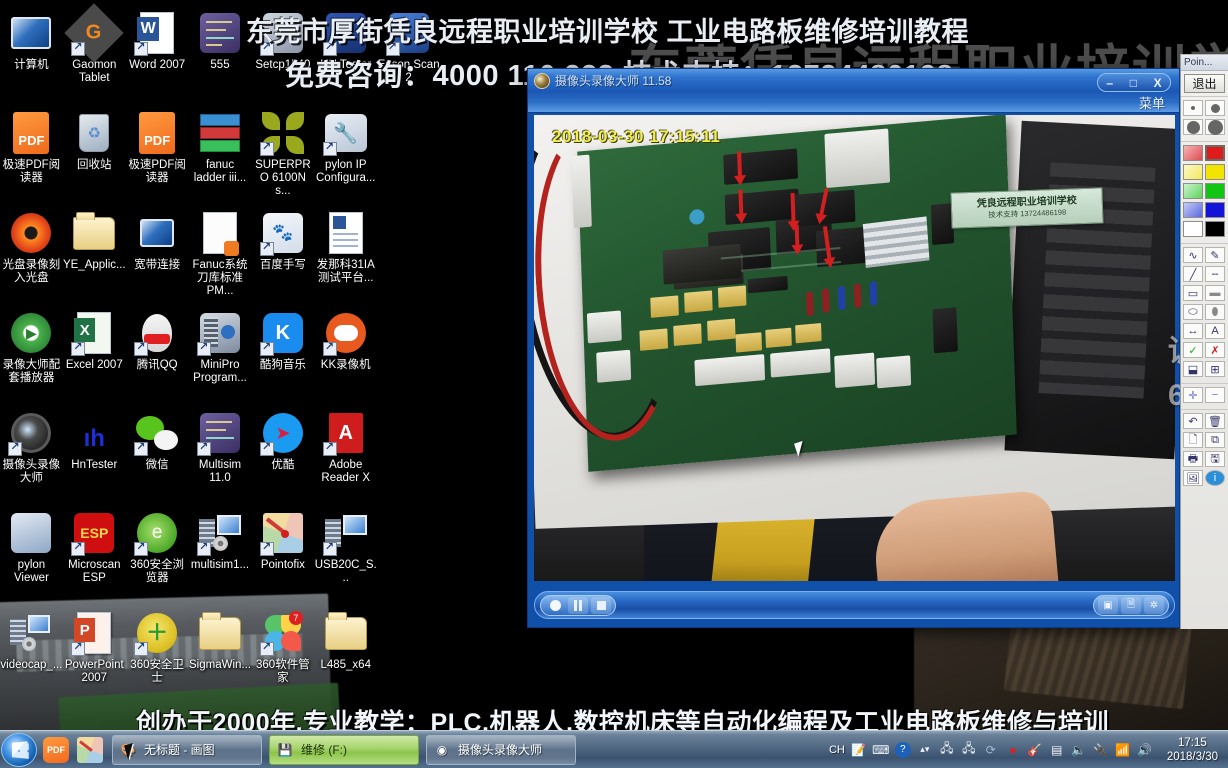 The width and height of the screenshot is (1228, 768). I want to click on desktop-icon-pylon-viewer: pylon Viewer, so click(31, 556).